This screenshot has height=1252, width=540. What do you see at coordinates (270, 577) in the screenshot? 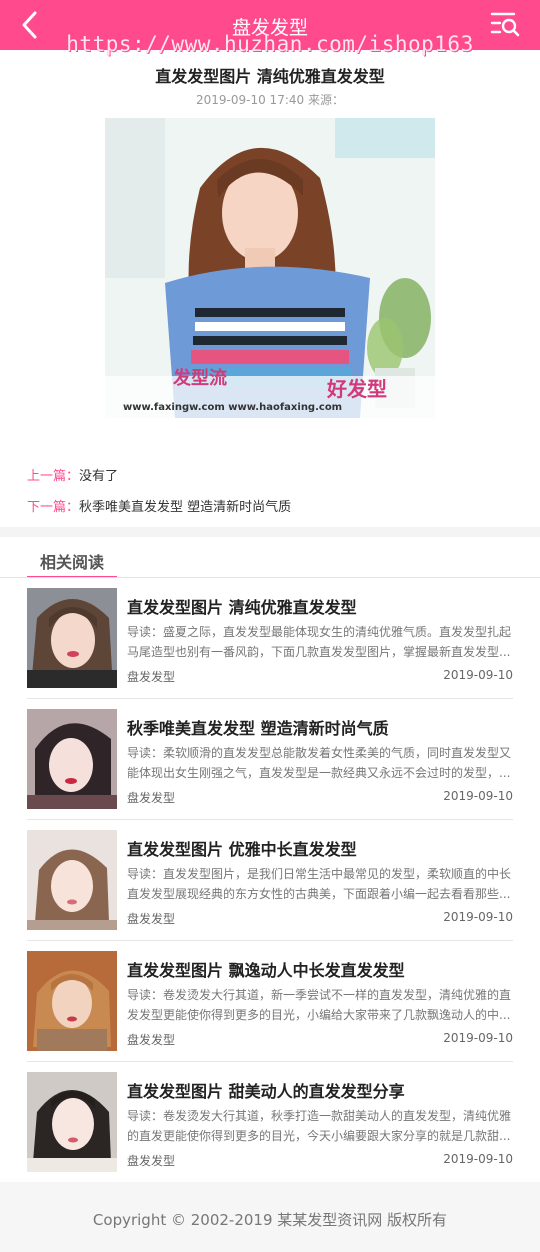
I see `related-rule` at bounding box center [270, 577].